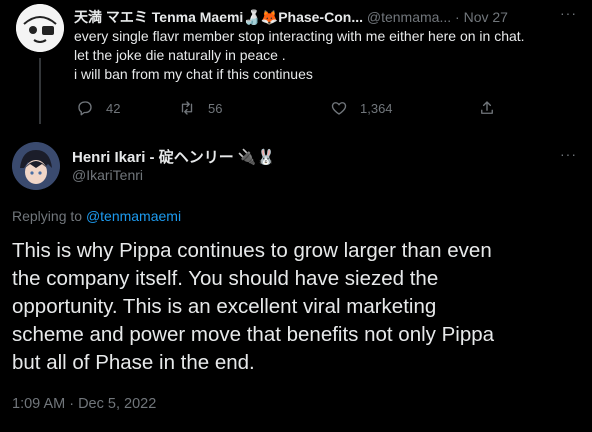  I want to click on replying-to: Replying to @tenmamaemi, so click(96, 216).